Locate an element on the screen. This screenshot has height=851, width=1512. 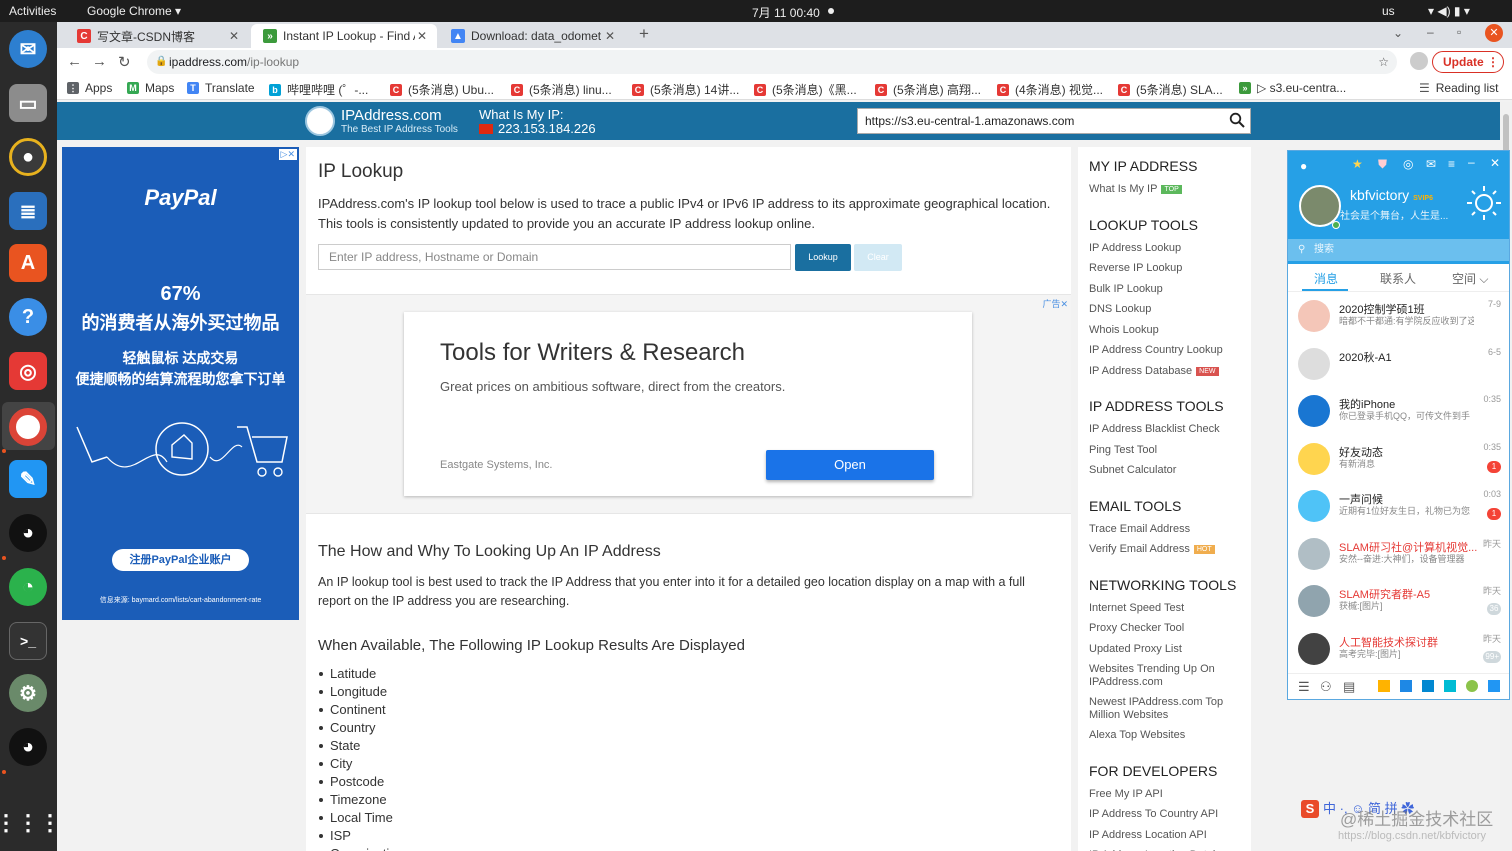
qq-files-icon: ▤ is located at coordinates (1349, 687).